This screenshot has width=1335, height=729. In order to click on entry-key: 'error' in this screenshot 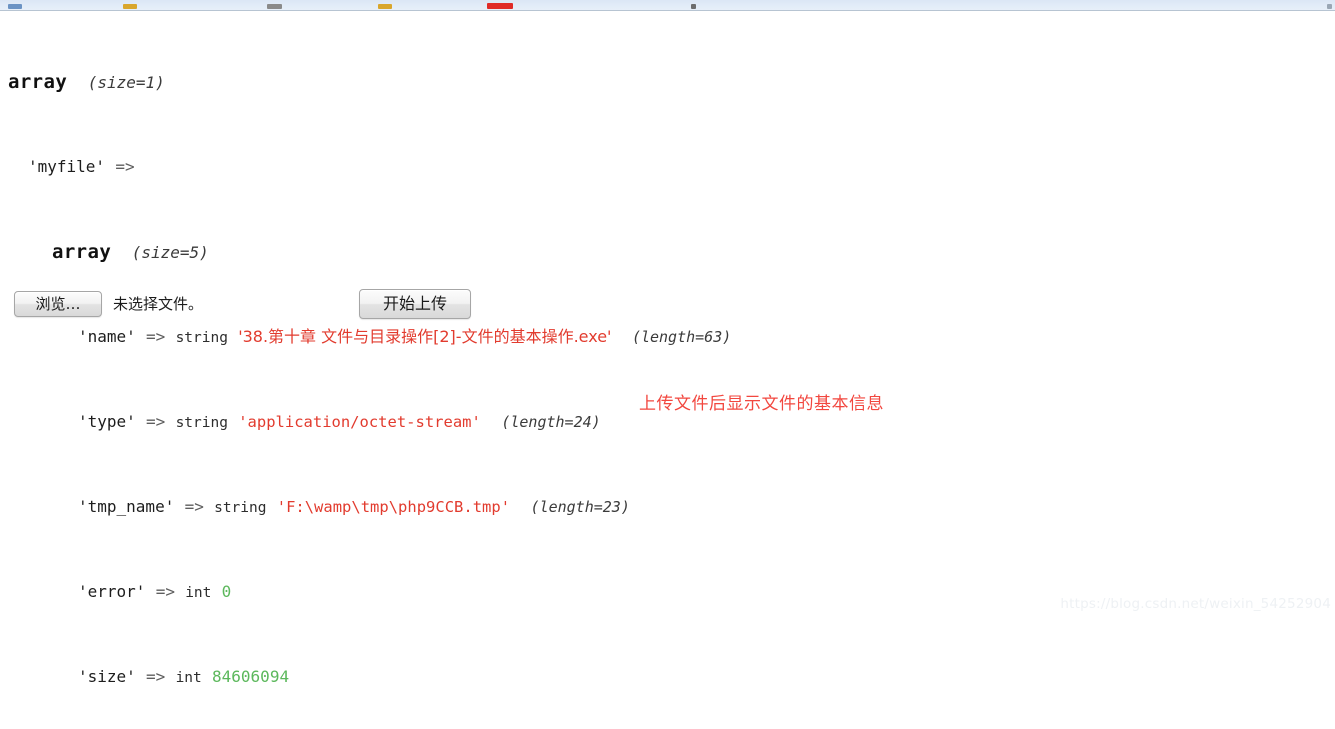, I will do `click(112, 591)`.